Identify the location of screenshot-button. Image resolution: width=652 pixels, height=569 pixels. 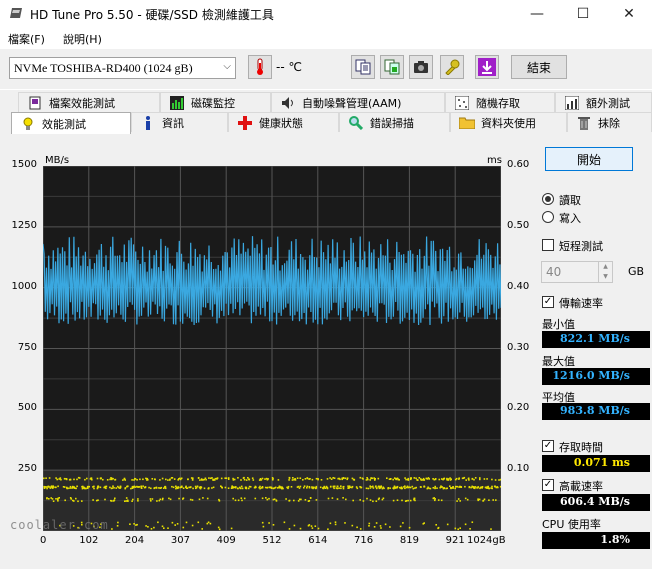
(421, 67).